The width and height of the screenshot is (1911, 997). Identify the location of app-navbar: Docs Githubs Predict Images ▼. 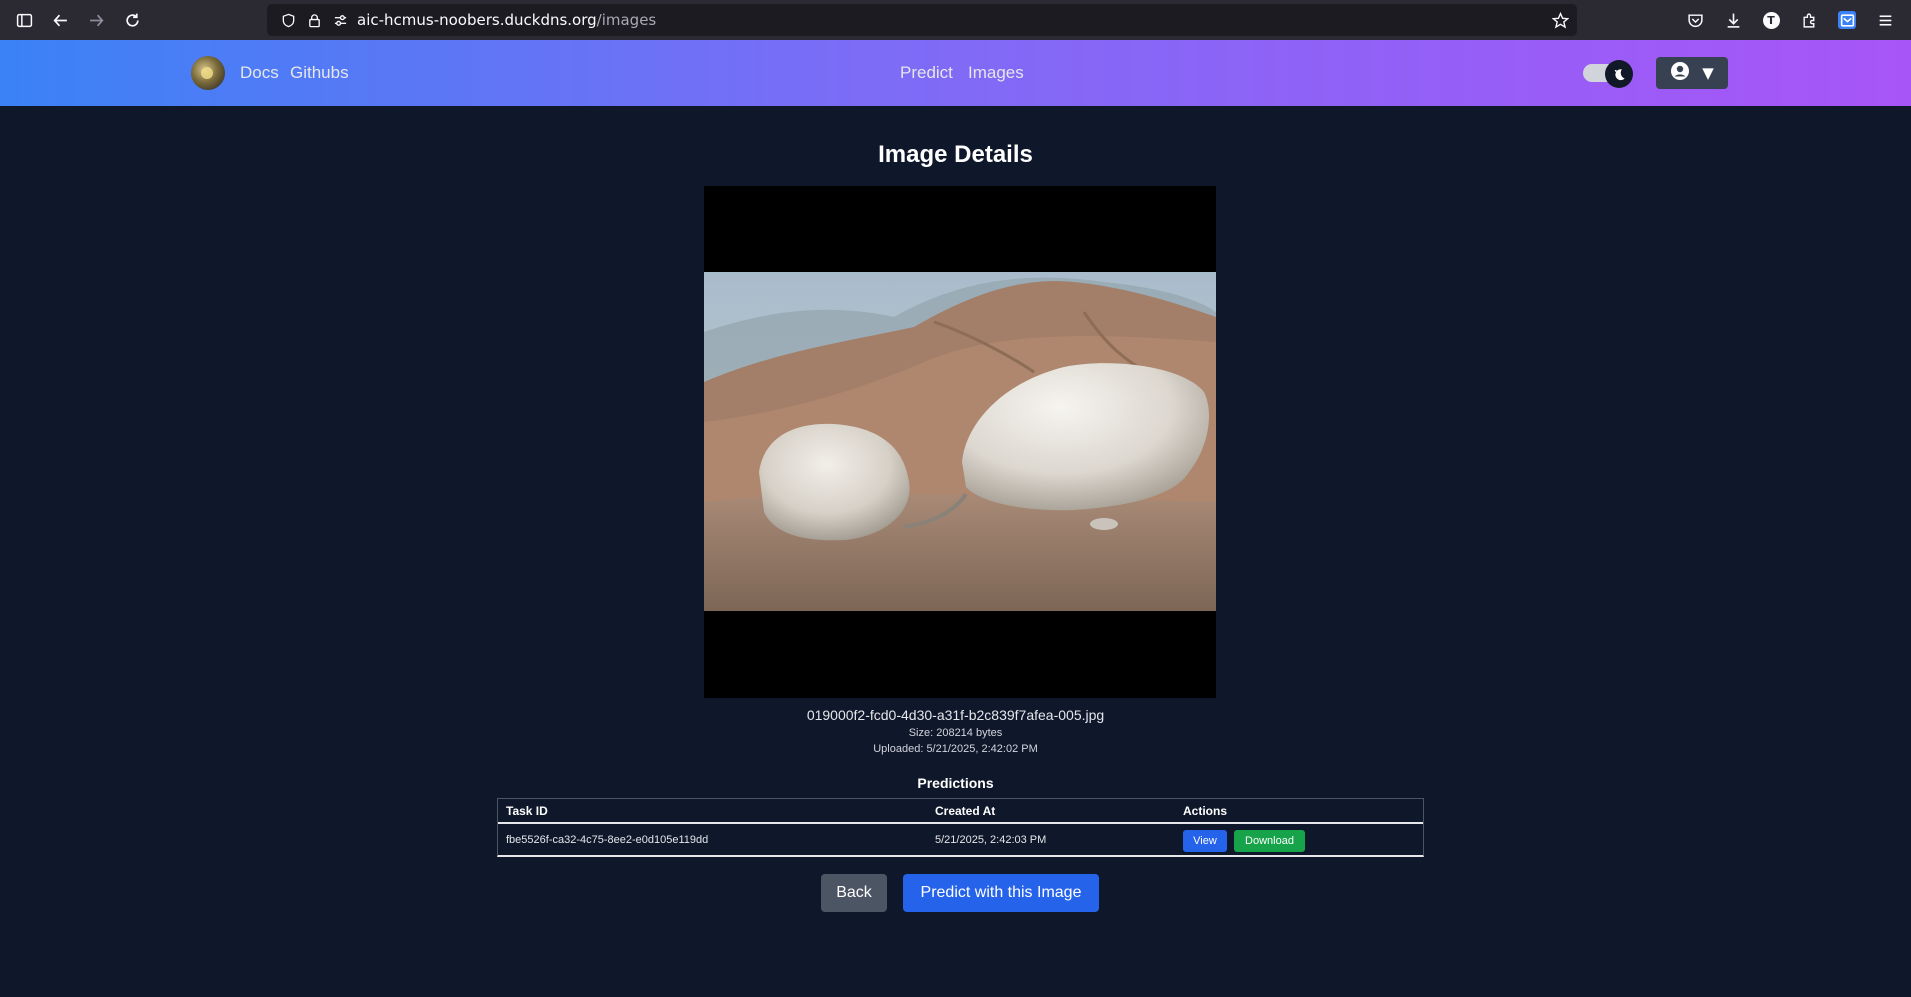
(955, 73).